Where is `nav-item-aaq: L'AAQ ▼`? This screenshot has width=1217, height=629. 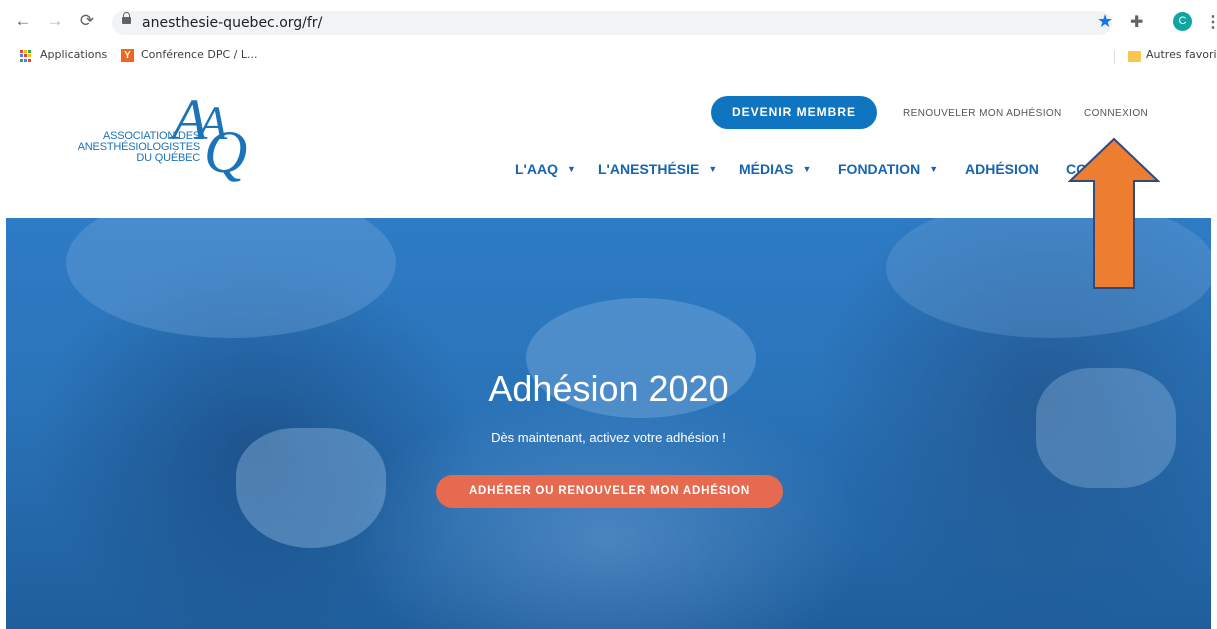
nav-item-aaq: L'AAQ ▼ is located at coordinates (545, 169).